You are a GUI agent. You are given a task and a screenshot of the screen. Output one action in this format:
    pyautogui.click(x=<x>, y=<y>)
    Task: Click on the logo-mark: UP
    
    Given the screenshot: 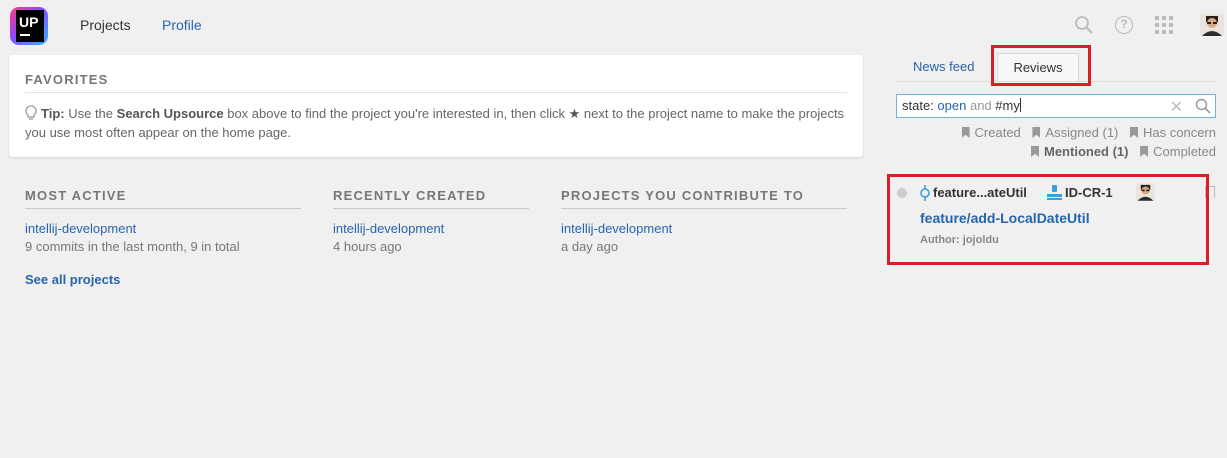 What is the action you would take?
    pyautogui.click(x=30, y=26)
    